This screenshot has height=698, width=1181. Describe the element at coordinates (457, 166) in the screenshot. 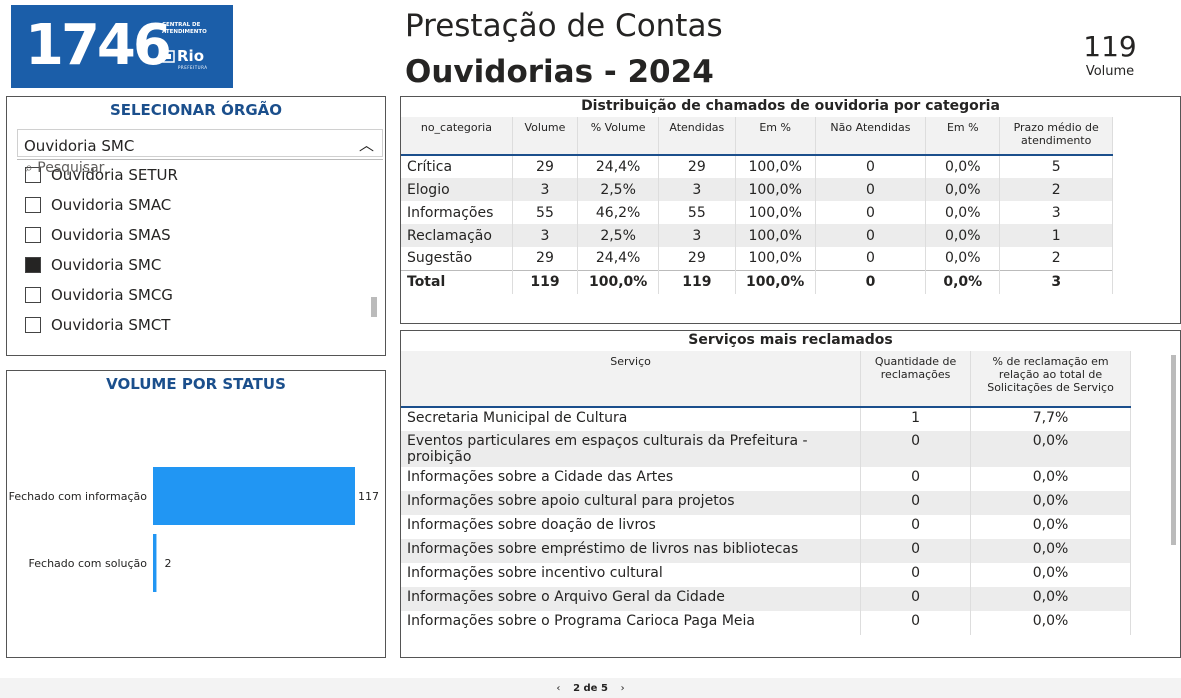

I see `table-cell: Crítica` at that location.